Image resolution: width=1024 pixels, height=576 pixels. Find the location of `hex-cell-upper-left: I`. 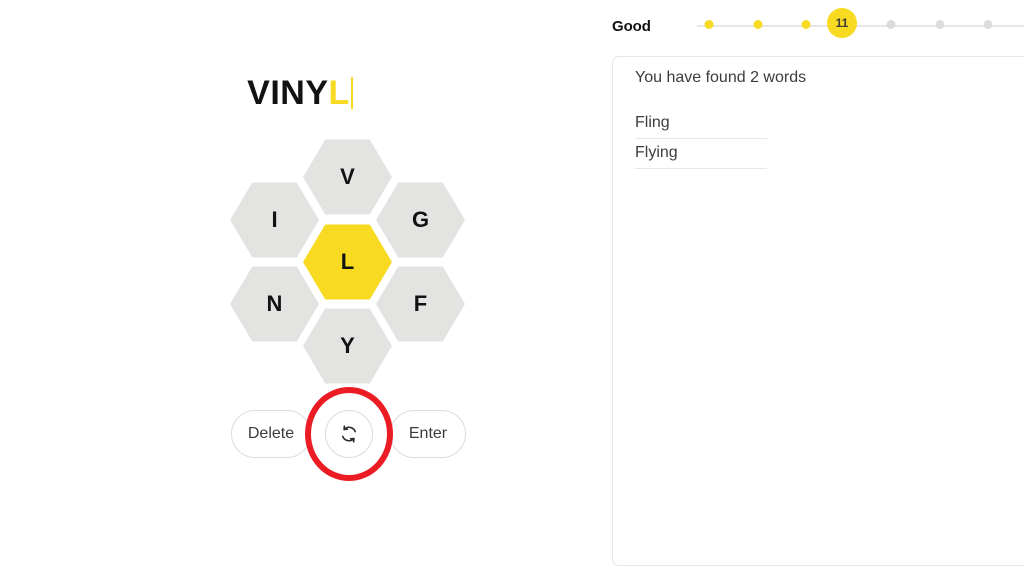

hex-cell-upper-left: I is located at coordinates (274, 220).